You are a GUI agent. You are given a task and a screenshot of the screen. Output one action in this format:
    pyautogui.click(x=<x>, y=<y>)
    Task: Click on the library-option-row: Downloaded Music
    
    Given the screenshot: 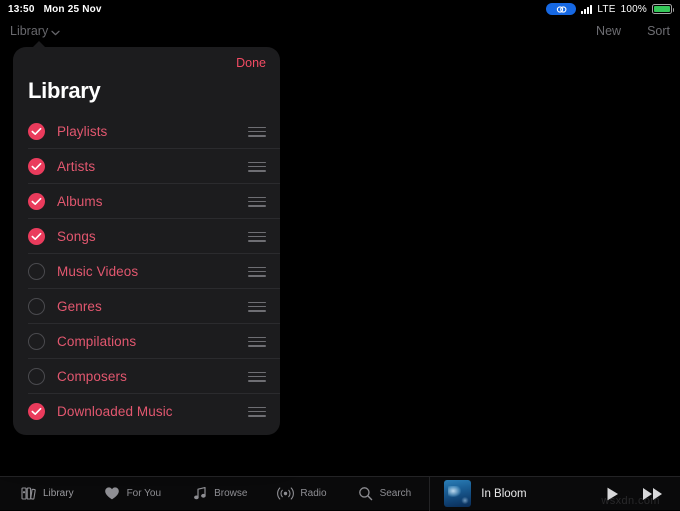 What is the action you would take?
    pyautogui.click(x=146, y=411)
    